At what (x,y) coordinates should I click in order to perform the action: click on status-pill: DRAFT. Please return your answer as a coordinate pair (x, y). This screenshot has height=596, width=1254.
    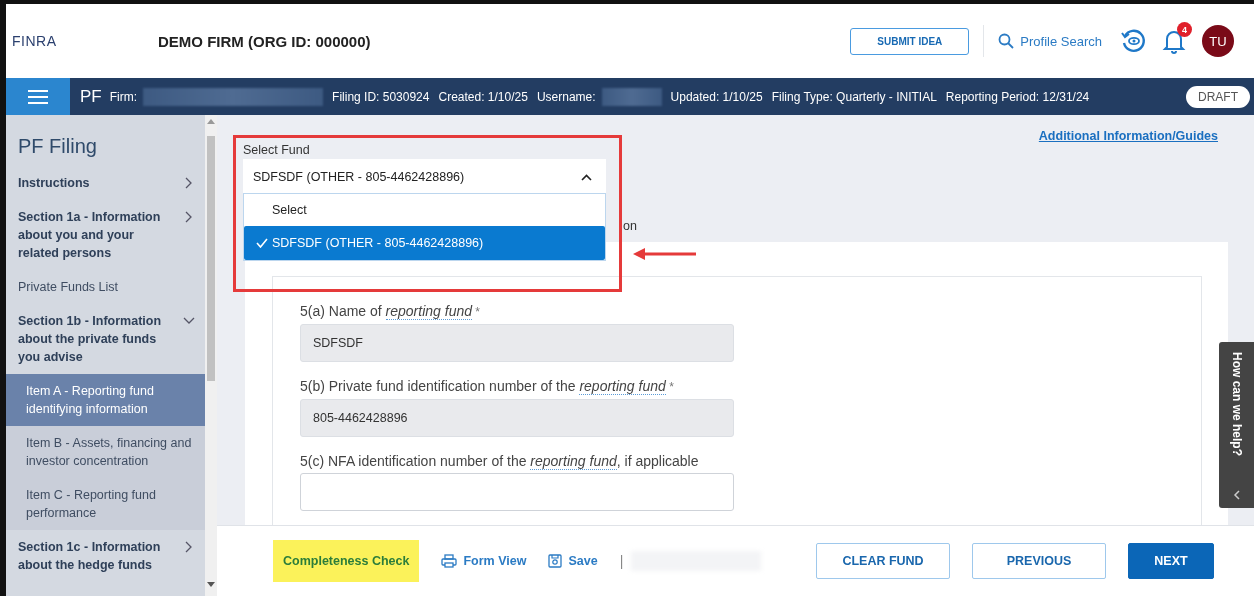
    Looking at the image, I should click on (1218, 96).